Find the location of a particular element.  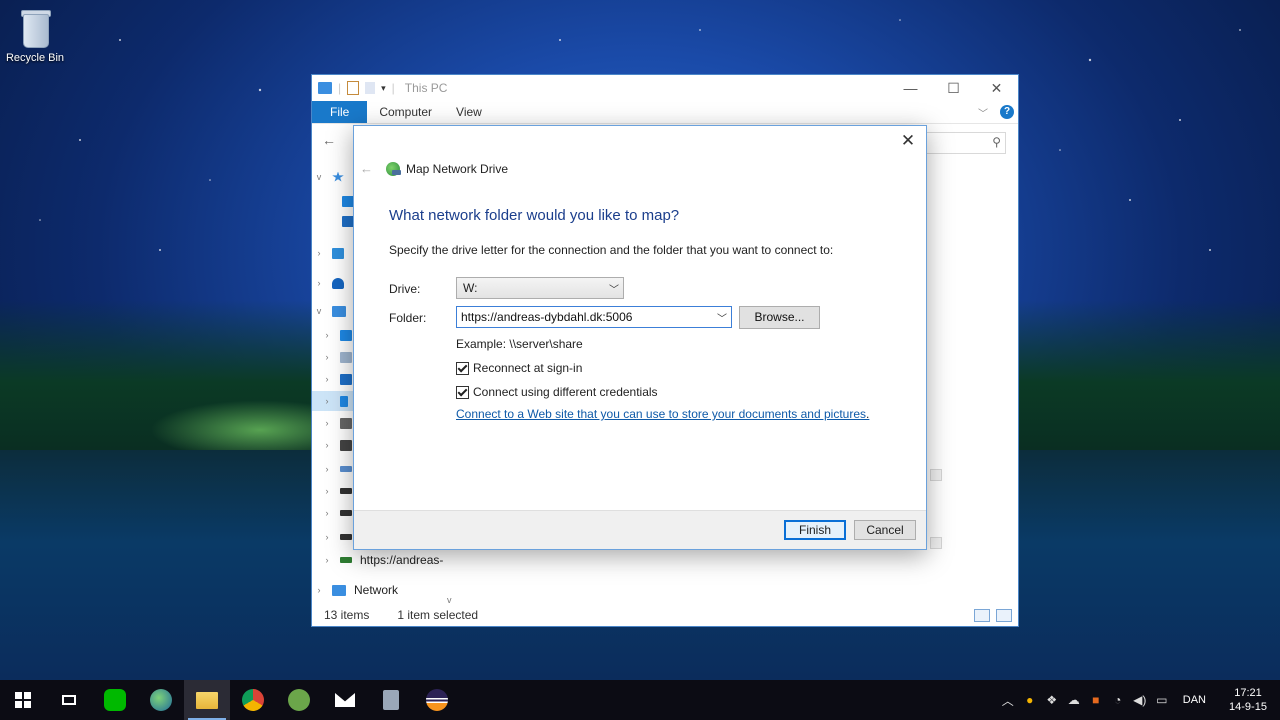

norton-icon: ● is located at coordinates (1030, 700).